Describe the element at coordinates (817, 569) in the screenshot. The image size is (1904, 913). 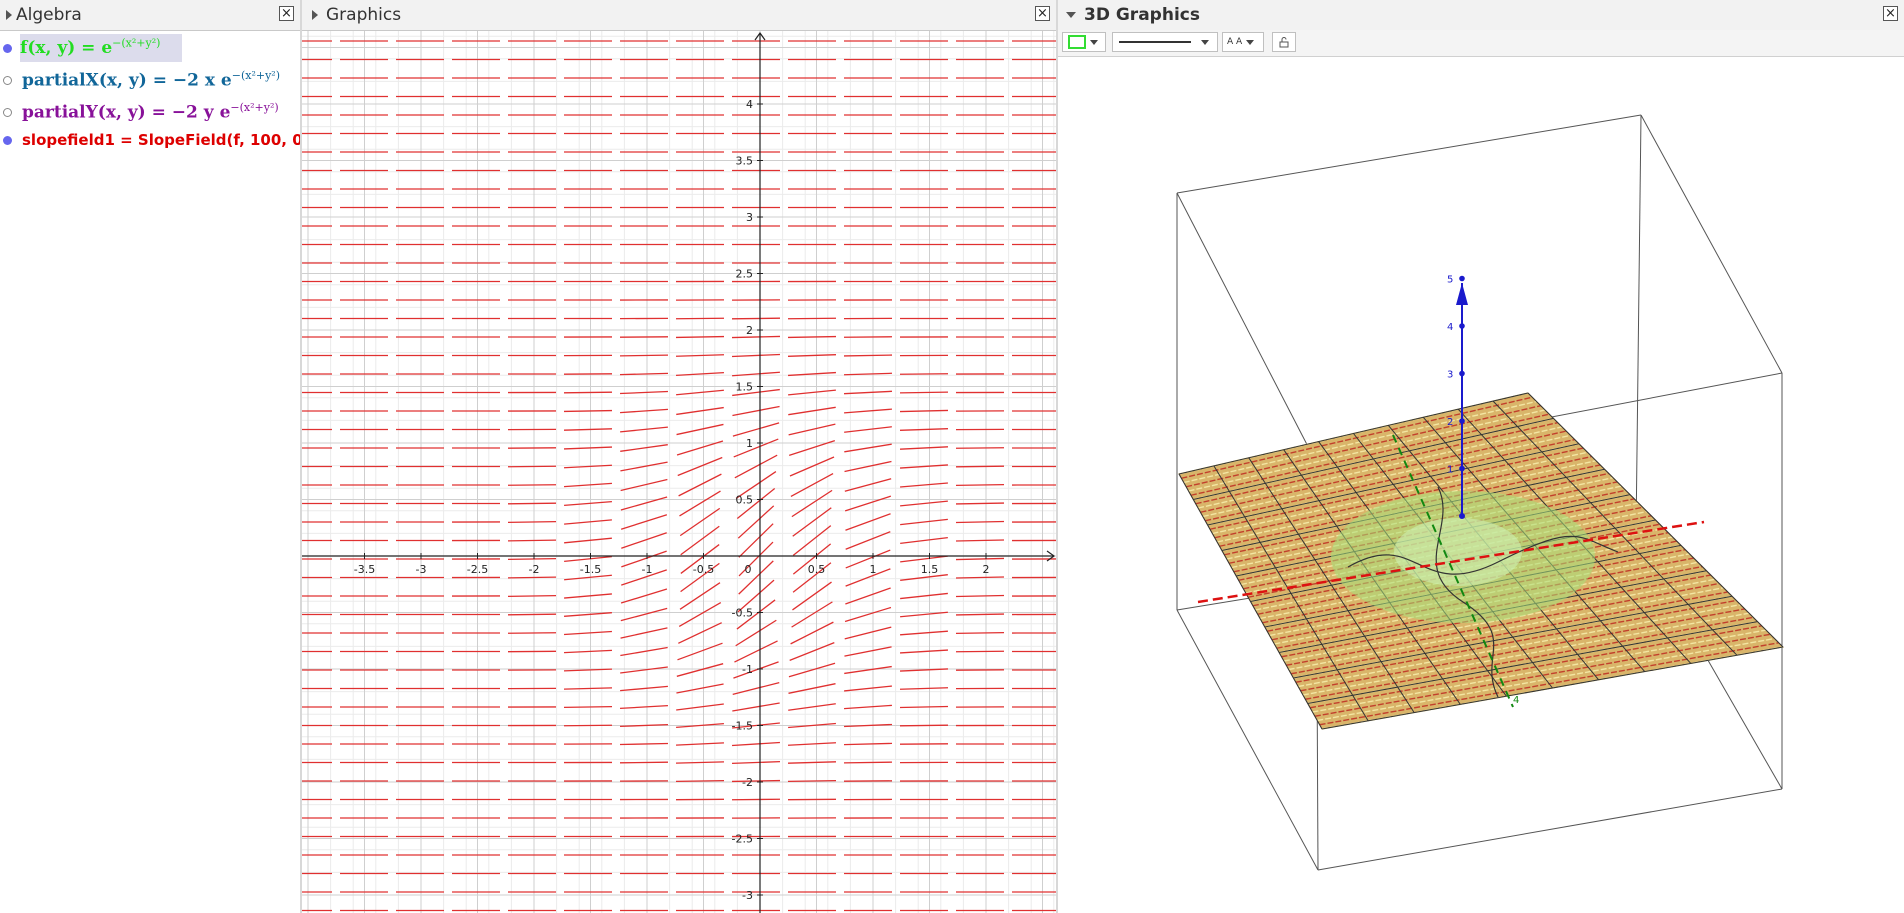
I see `x-tick-label: 0.5` at that location.